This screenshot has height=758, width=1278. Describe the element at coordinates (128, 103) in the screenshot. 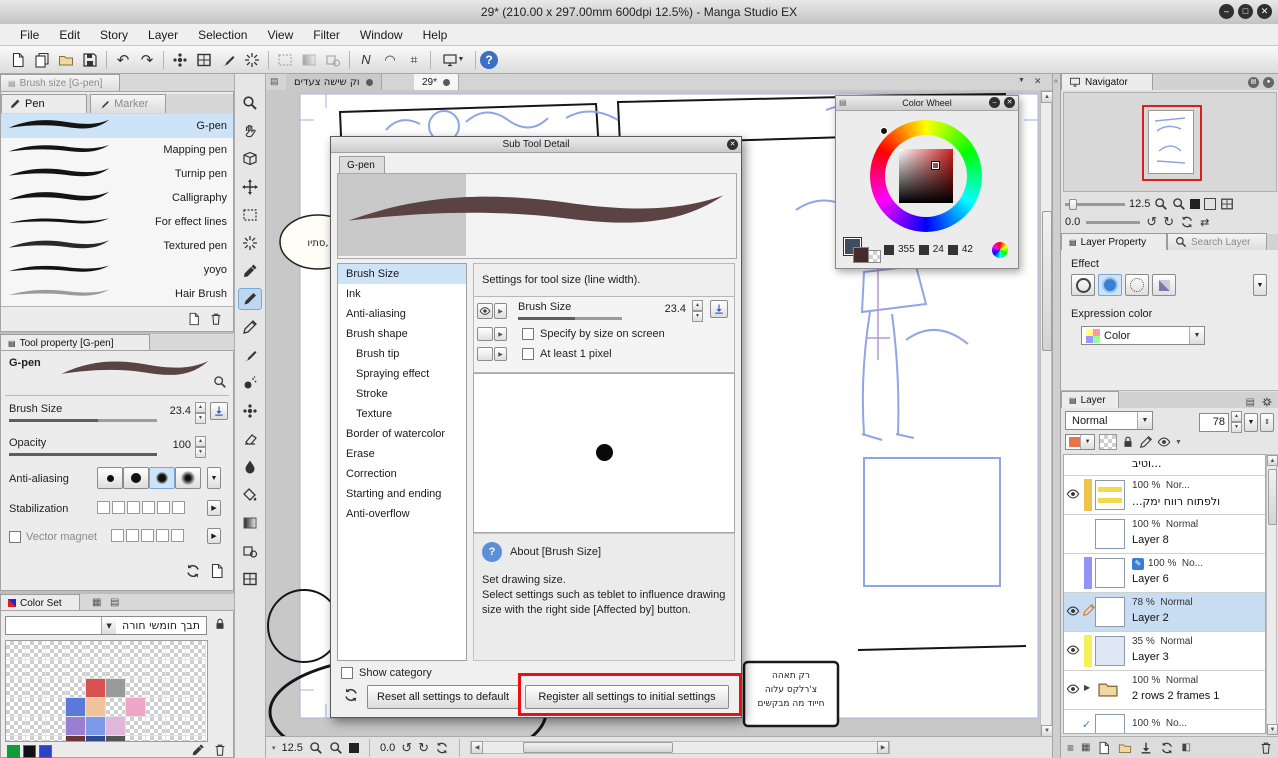

I see `subtool-tab-marker: Marker` at that location.